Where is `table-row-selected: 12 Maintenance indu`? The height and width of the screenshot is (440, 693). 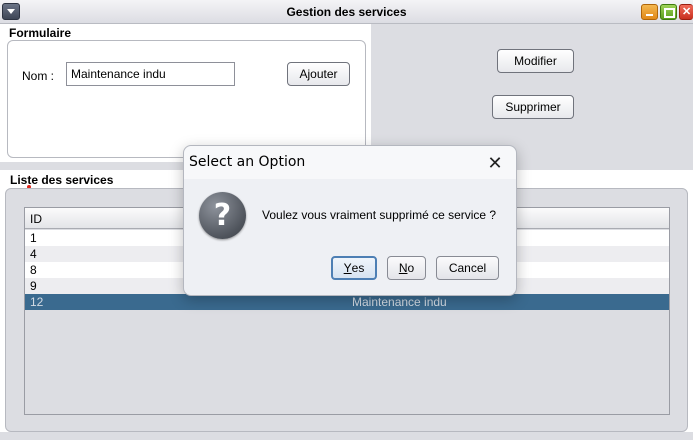
table-row-selected: 12 Maintenance indu is located at coordinates (347, 302).